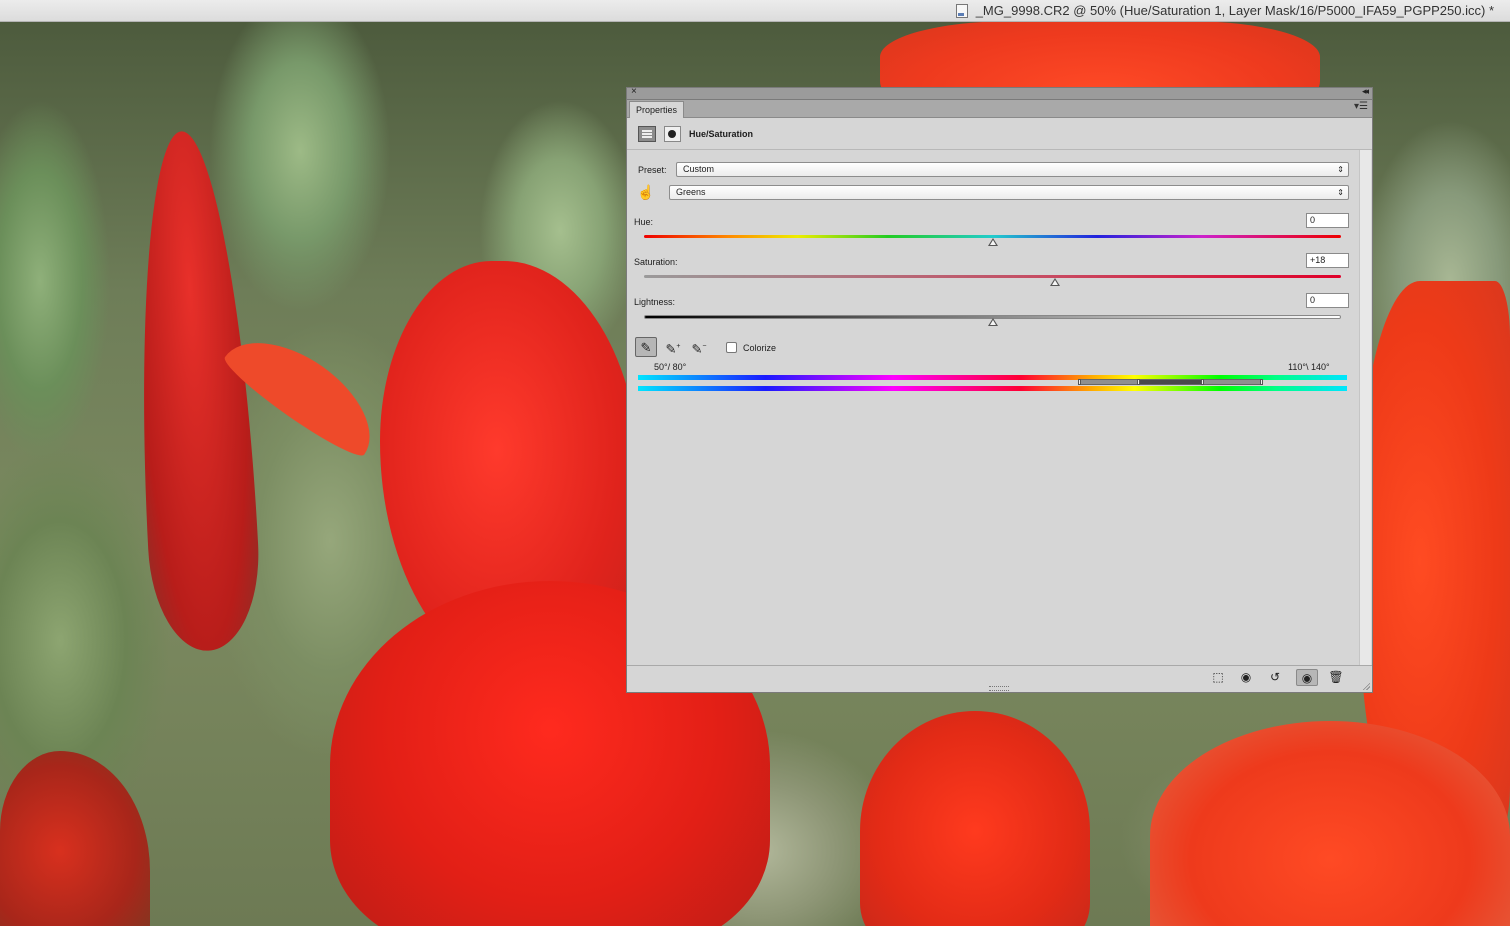  What do you see at coordinates (673, 347) in the screenshot?
I see `eyedropper-plus-icon: ✎+` at bounding box center [673, 347].